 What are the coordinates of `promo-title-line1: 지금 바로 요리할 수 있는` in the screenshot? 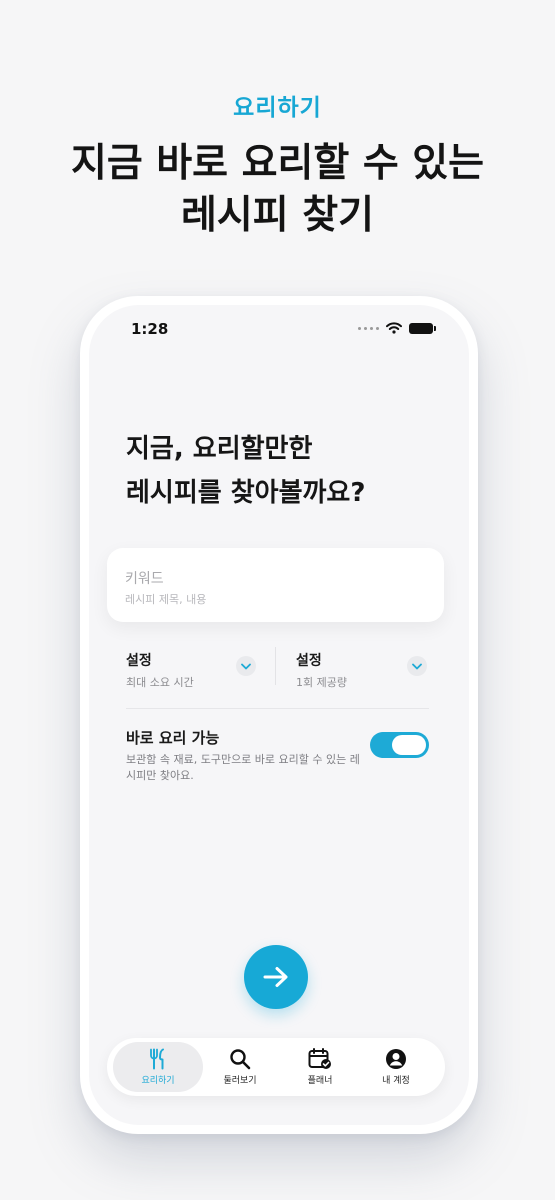 It's located at (277, 163).